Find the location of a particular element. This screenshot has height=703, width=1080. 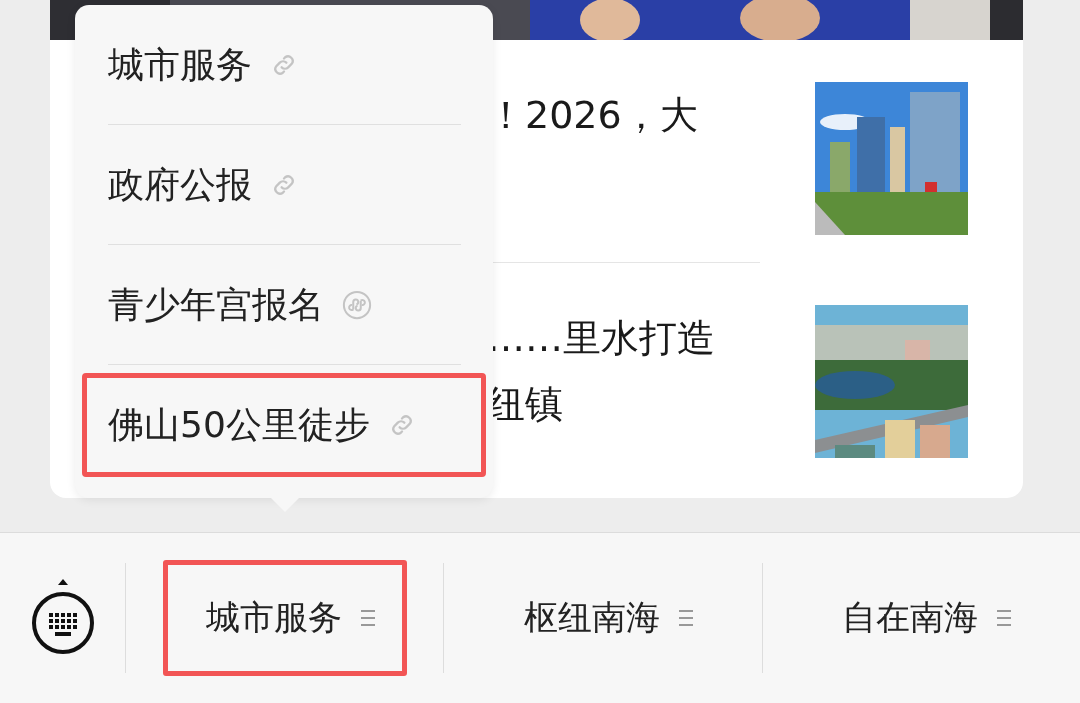

menu-tab: 自在南海 is located at coordinates (921, 618).